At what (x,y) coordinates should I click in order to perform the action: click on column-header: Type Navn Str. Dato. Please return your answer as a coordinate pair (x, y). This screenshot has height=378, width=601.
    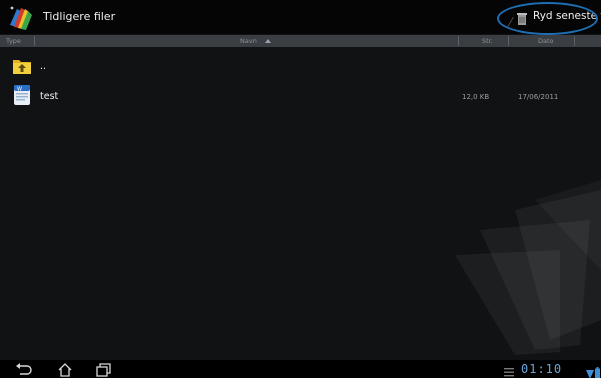
    Looking at the image, I should click on (300, 41).